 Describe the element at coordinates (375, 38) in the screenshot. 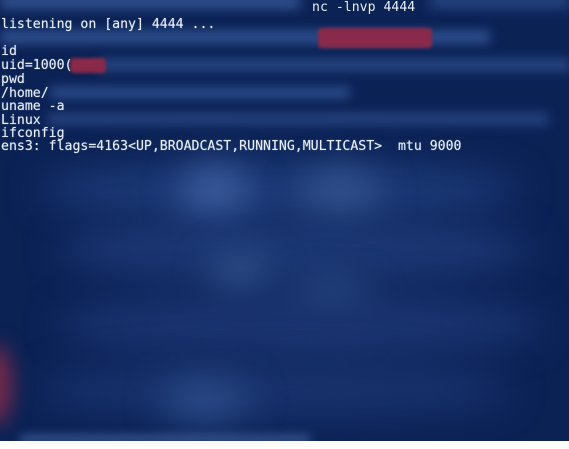

I see `redacted-title-mark` at that location.